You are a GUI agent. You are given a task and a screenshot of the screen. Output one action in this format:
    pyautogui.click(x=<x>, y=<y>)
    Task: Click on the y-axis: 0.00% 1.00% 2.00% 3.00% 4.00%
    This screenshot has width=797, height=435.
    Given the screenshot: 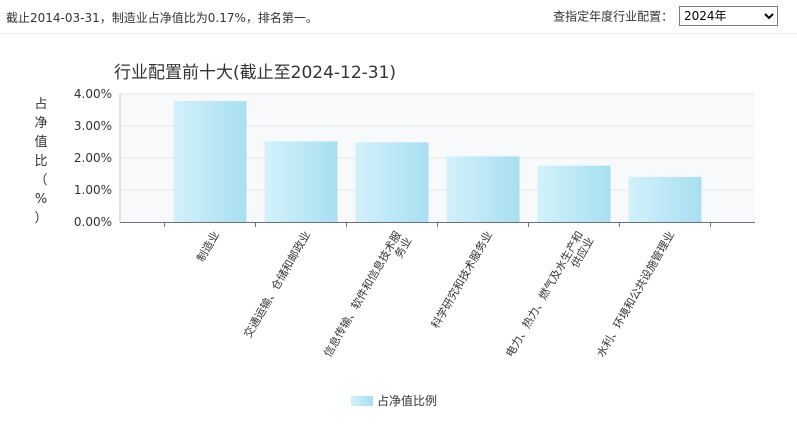 What is the action you would take?
    pyautogui.click(x=97, y=158)
    